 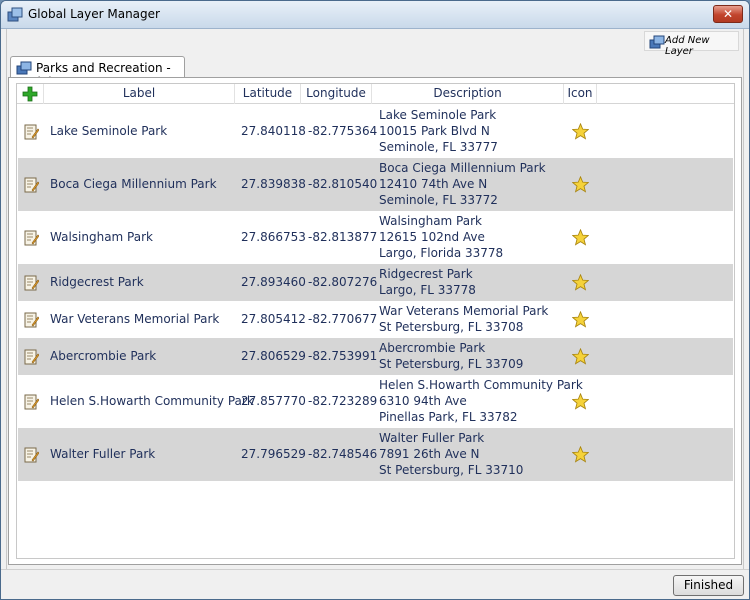 What do you see at coordinates (468, 94) in the screenshot?
I see `column-header-description: Description` at bounding box center [468, 94].